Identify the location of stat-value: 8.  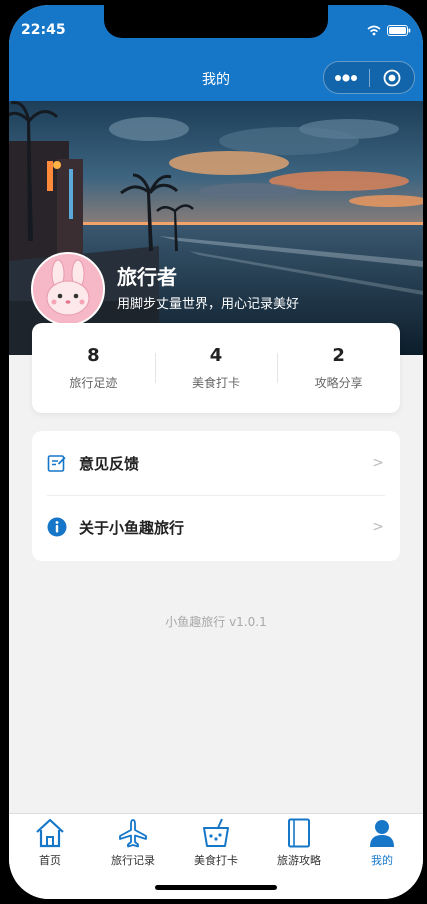
(93, 355).